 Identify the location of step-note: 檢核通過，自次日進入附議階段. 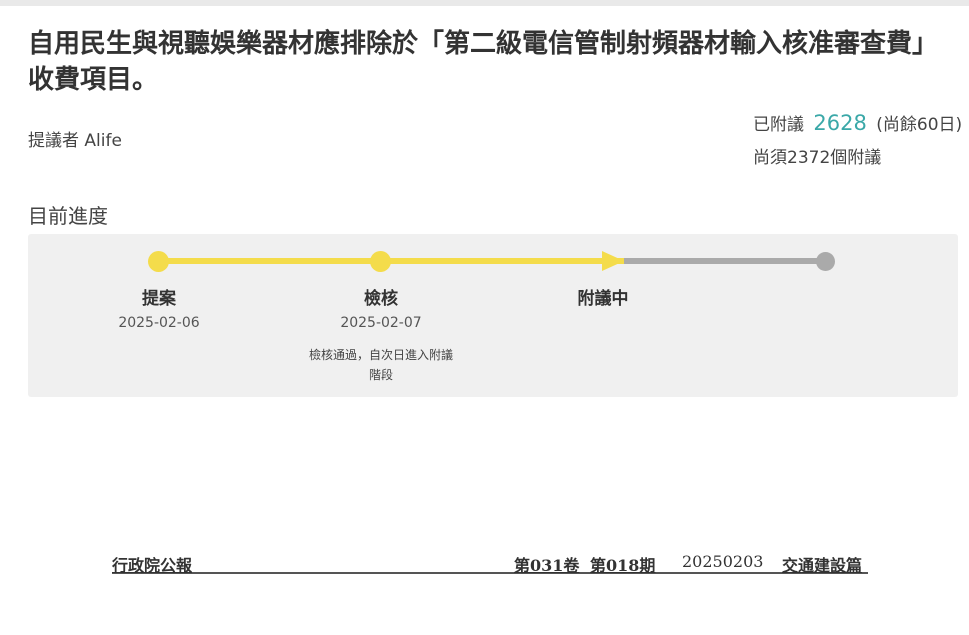
(380, 365).